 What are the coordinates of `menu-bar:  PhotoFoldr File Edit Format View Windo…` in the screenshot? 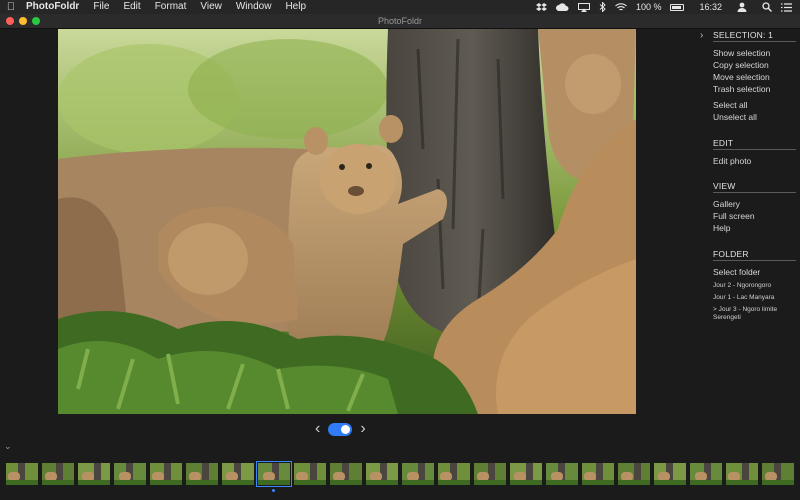 It's located at (400, 7).